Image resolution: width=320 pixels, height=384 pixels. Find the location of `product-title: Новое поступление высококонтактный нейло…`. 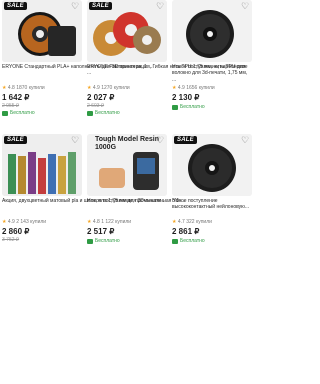

product-title: Новое поступление высококонтактный нейло… is located at coordinates (212, 207).